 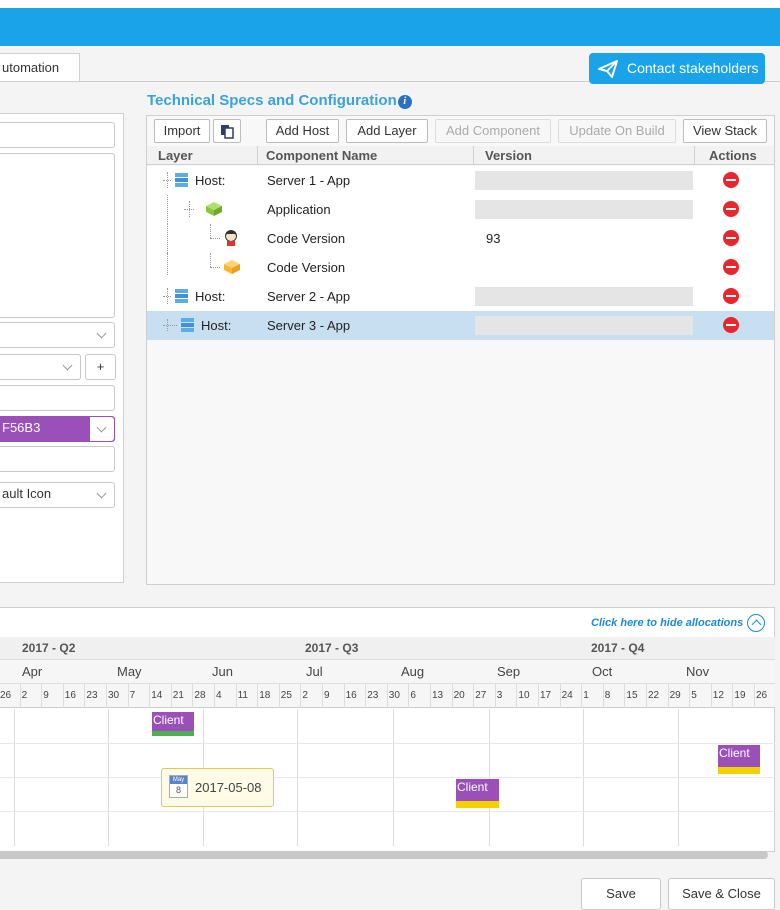 What do you see at coordinates (309, 296) in the screenshot?
I see `row-component: Server 2 - App` at bounding box center [309, 296].